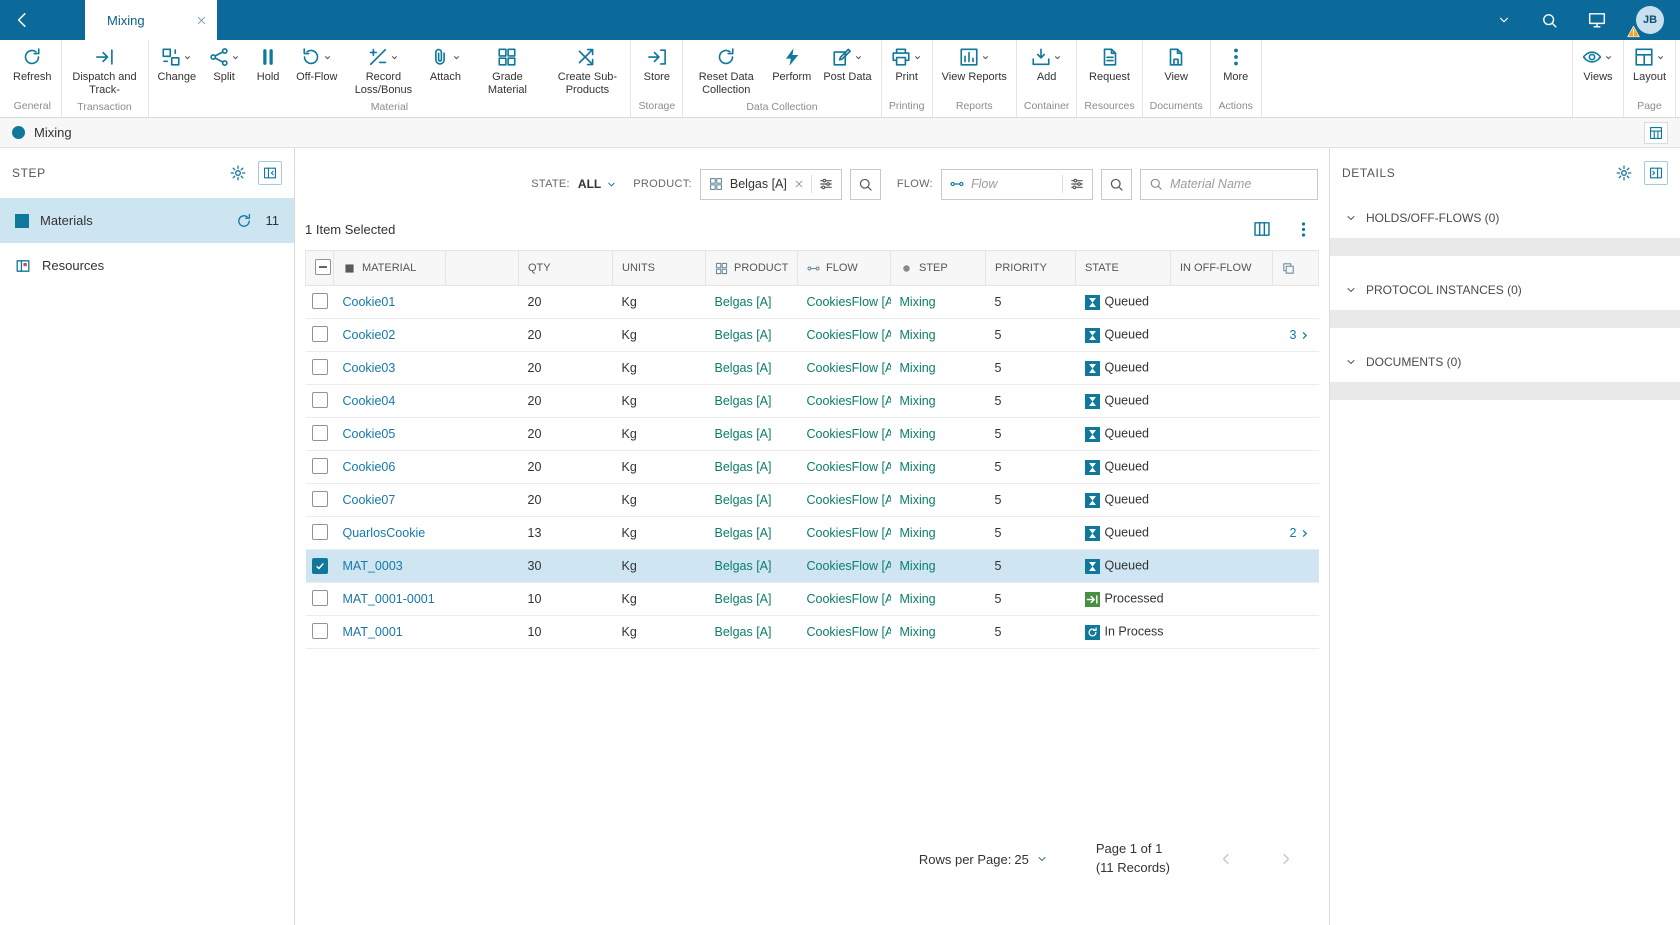 The height and width of the screenshot is (925, 1680). I want to click on material-link: MAT_0001-0001, so click(389, 599).